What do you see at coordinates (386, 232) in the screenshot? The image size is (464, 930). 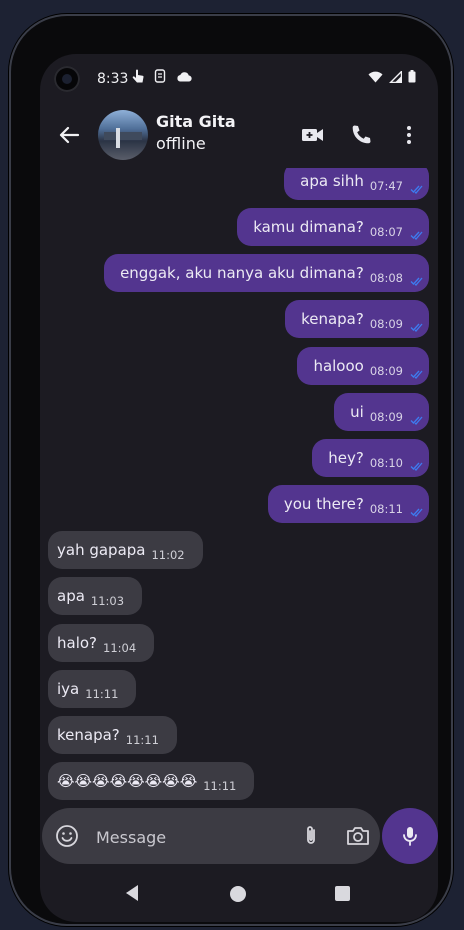 I see `message-time: 08:07` at bounding box center [386, 232].